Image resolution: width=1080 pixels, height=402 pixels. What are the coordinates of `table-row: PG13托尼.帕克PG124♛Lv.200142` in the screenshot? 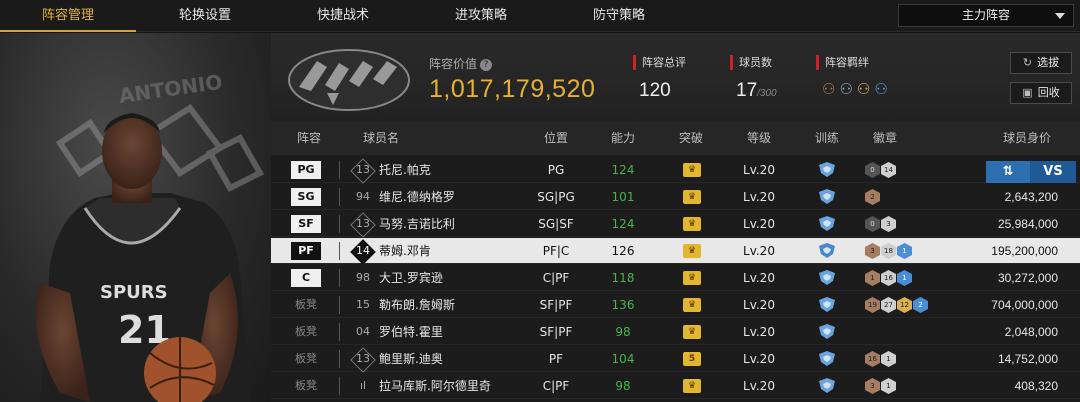 It's located at (675, 170).